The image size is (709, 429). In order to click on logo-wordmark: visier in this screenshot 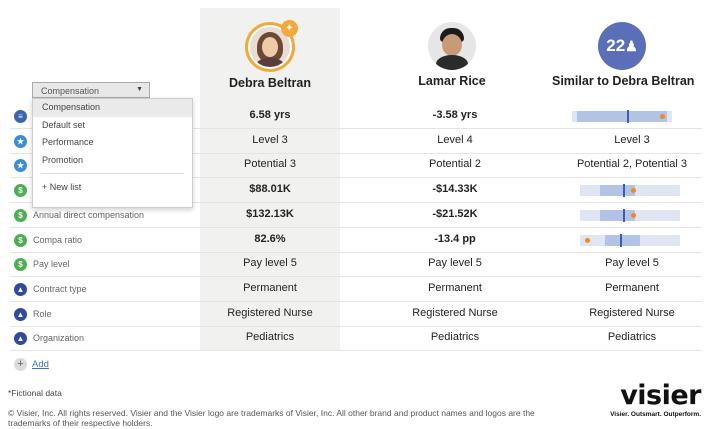, I will do `click(660, 395)`.